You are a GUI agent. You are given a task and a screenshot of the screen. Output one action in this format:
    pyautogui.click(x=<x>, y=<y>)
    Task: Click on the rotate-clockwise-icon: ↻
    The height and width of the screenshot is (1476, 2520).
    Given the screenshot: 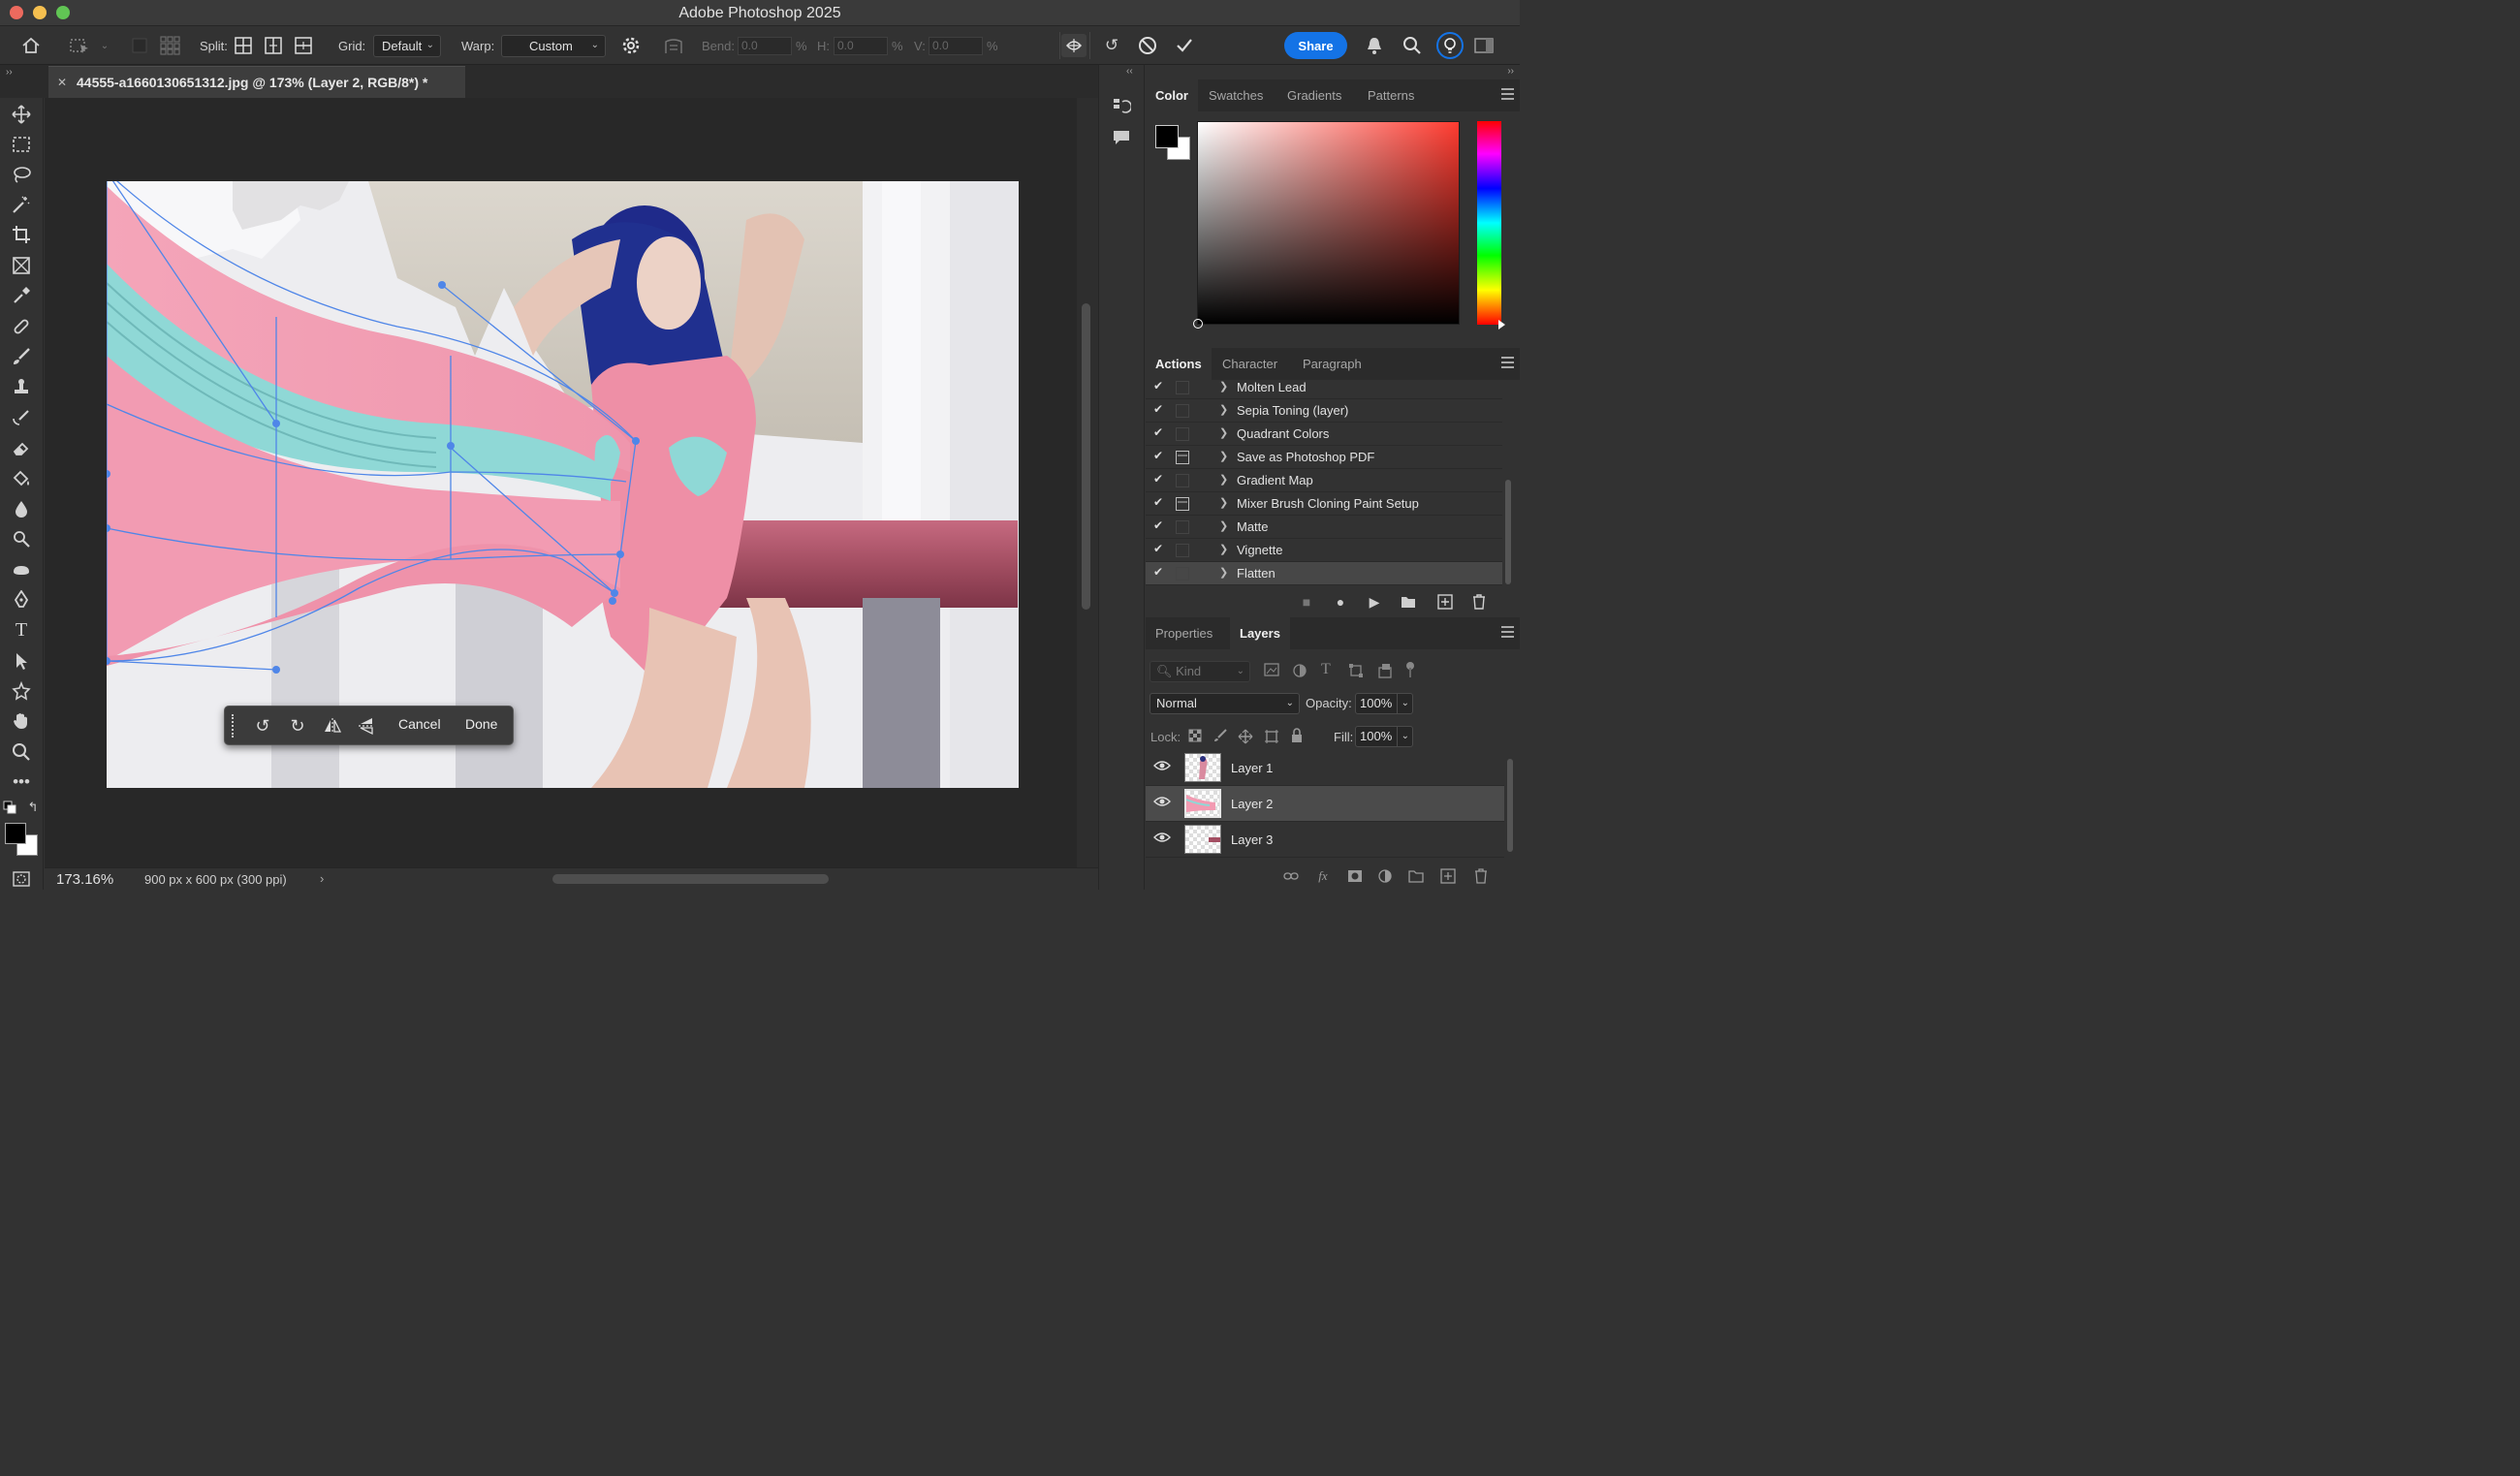 What is the action you would take?
    pyautogui.click(x=297, y=726)
    